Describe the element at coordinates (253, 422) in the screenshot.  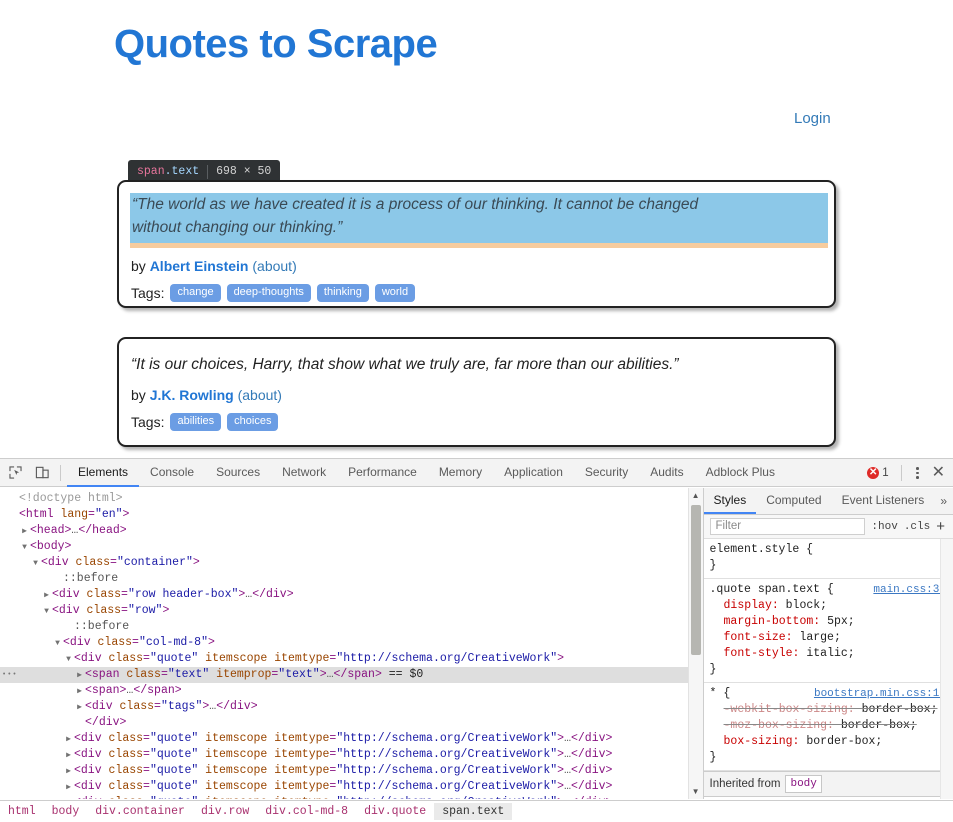
I see `tag-link: choices` at that location.